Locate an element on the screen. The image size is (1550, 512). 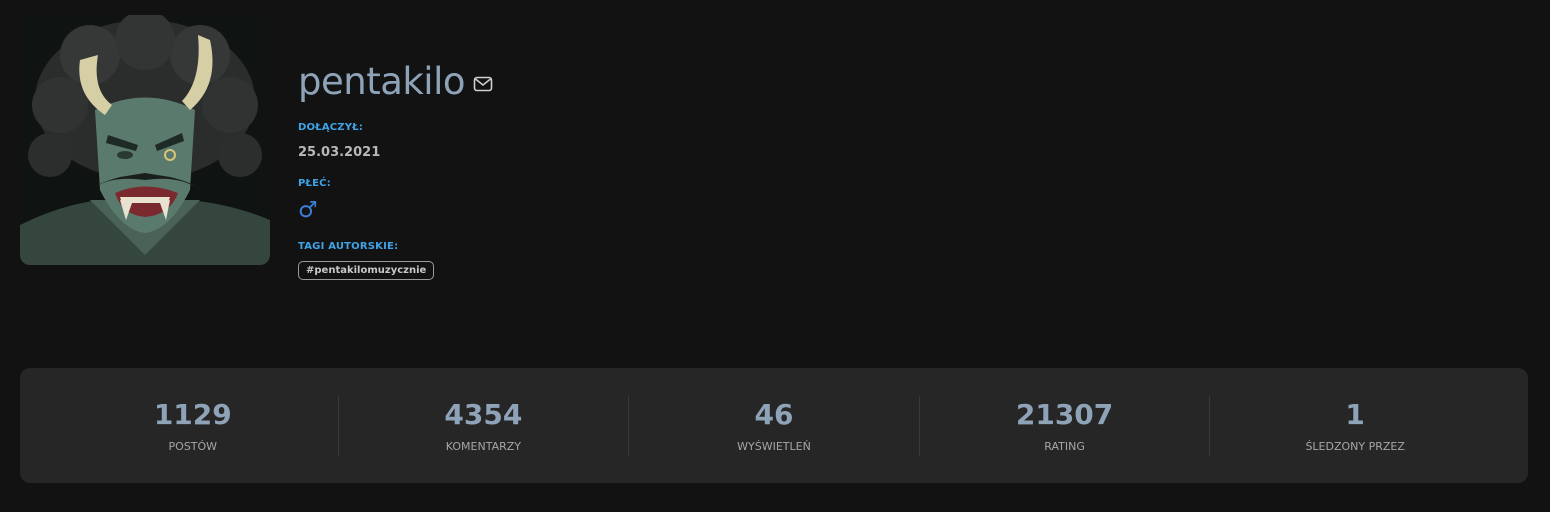
author-tags-label: TAGI AUTORSKIE: is located at coordinates (348, 246).